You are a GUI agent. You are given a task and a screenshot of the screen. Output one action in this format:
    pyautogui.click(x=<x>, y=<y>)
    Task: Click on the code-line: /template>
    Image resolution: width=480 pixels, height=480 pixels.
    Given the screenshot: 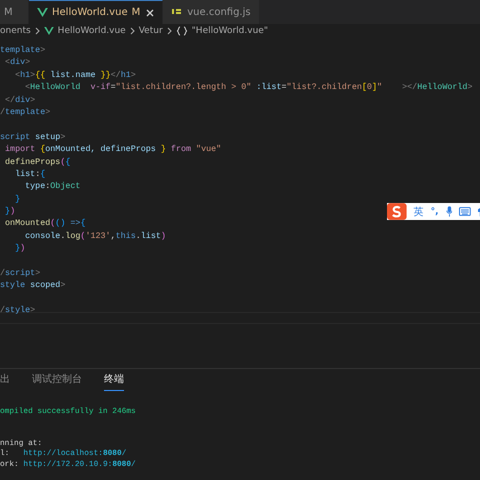 What is the action you would take?
    pyautogui.click(x=25, y=112)
    